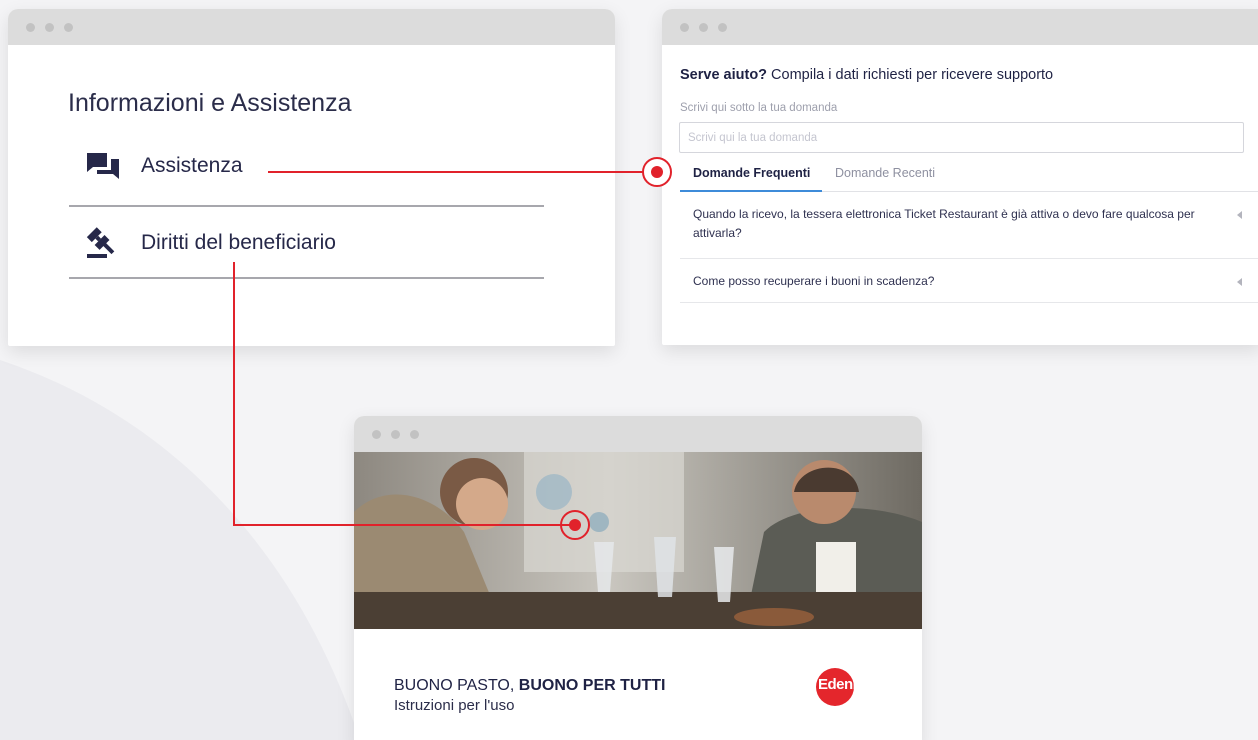 This screenshot has width=1258, height=740. I want to click on menu-item-label: Diritti del beneficiario, so click(238, 242).